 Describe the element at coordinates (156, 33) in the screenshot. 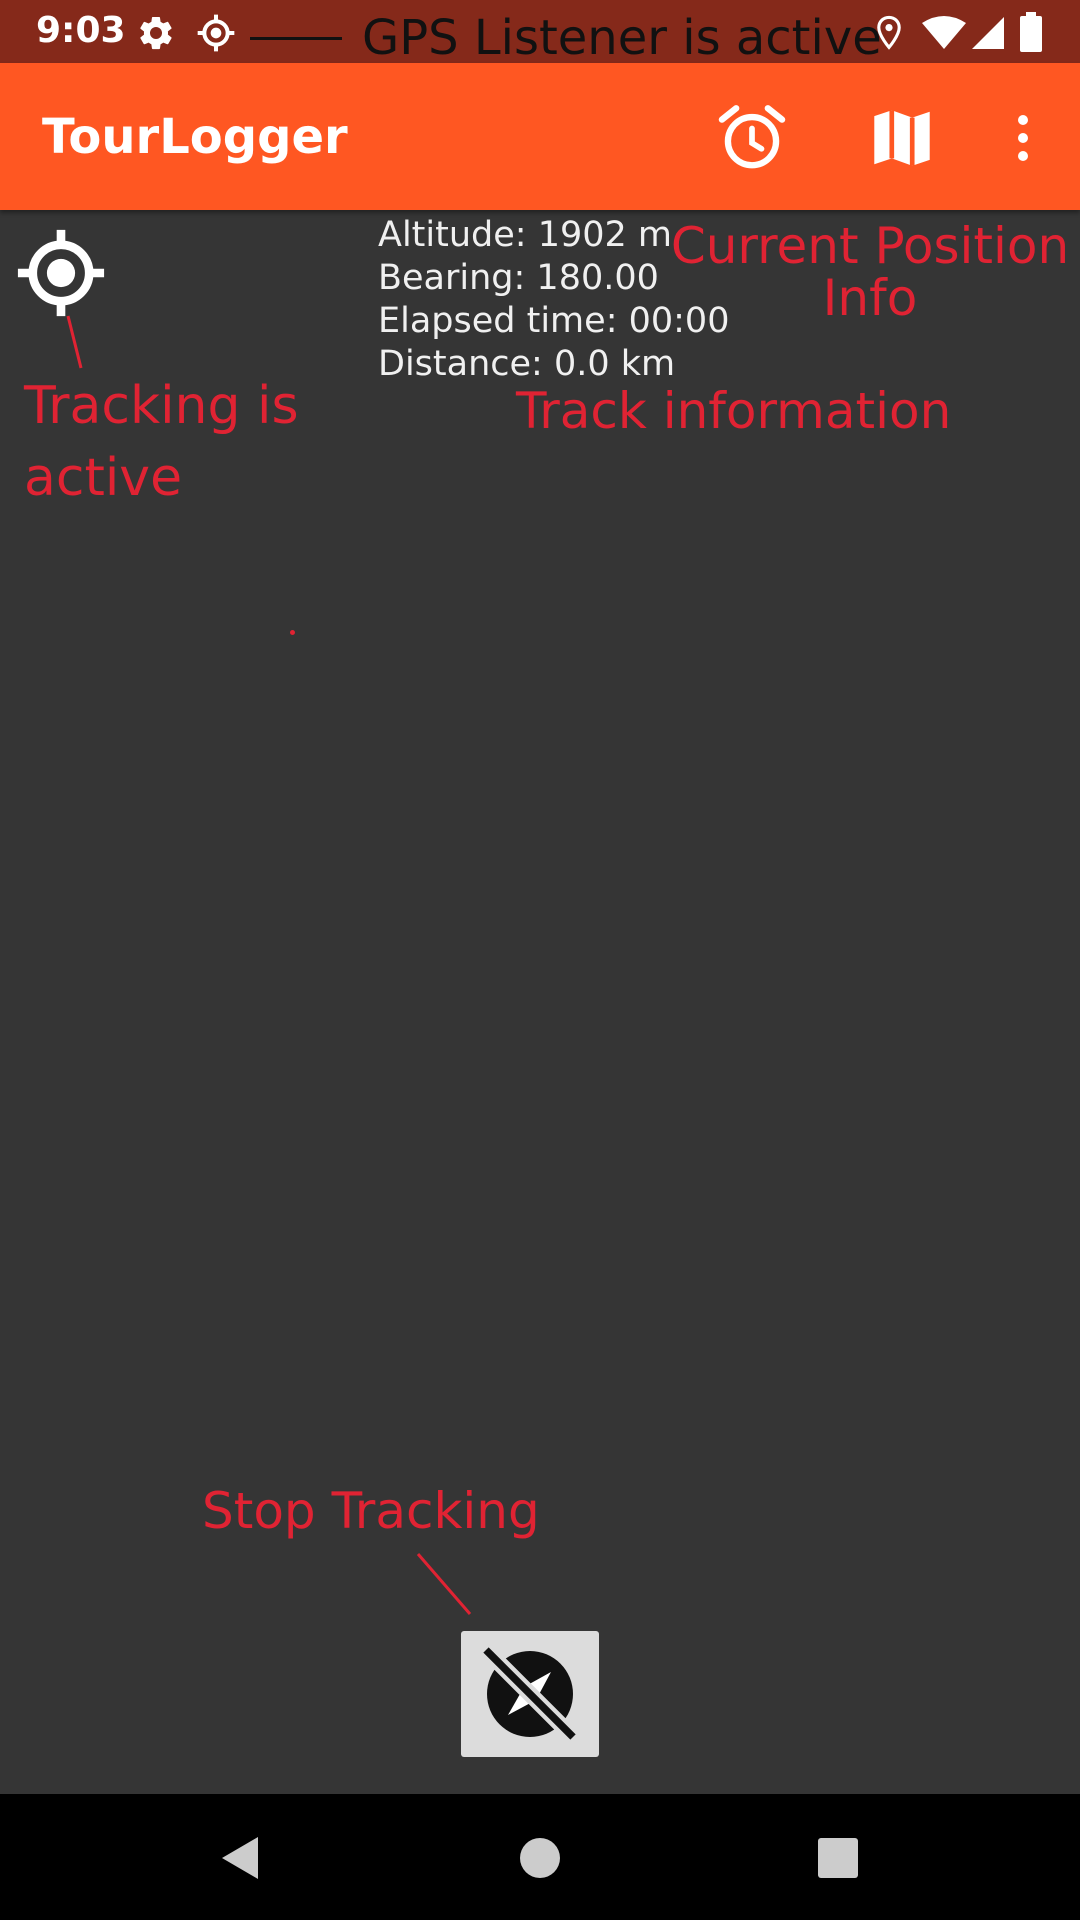

I see `gear-icon` at that location.